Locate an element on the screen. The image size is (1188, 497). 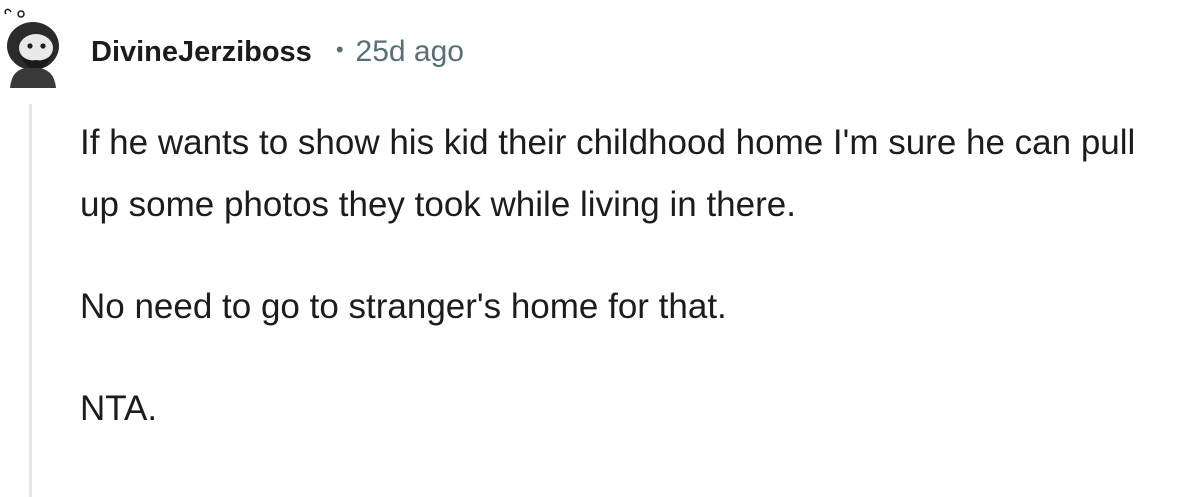
comment-header: DivineJerziboss • 25d ago is located at coordinates (277, 52).